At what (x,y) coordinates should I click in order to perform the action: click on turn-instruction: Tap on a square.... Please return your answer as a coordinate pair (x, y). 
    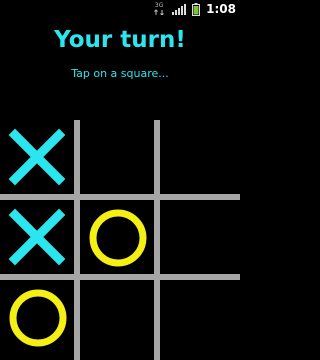
    Looking at the image, I should click on (120, 73).